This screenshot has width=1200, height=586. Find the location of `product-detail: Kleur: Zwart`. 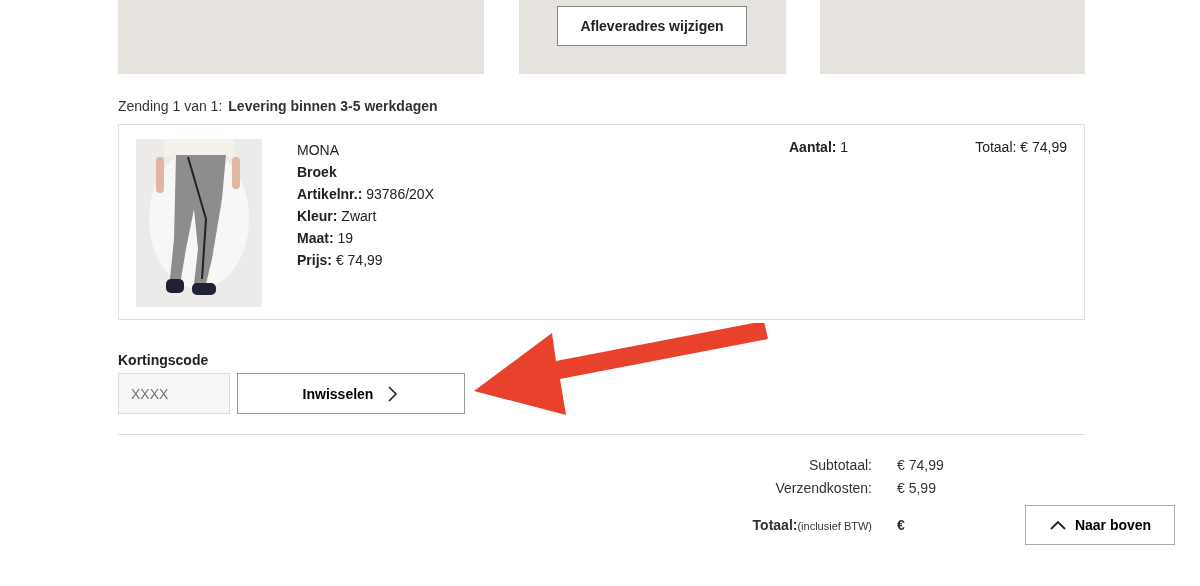

product-detail: Kleur: Zwart is located at coordinates (337, 216).